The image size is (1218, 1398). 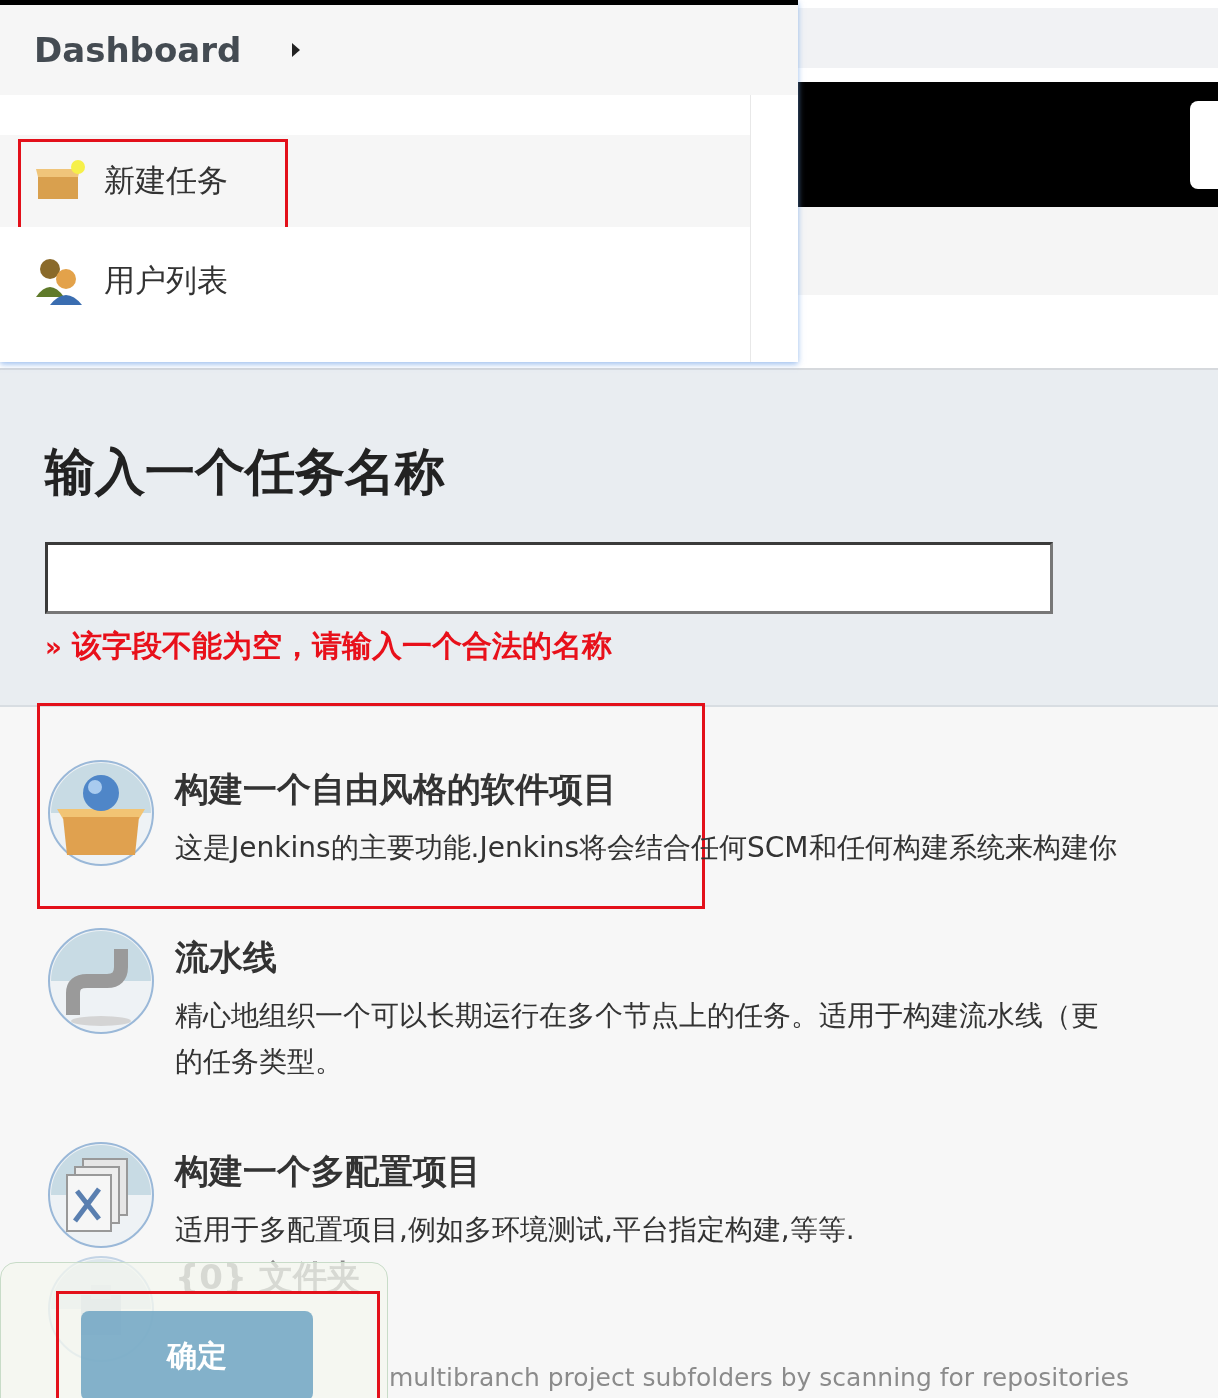 What do you see at coordinates (53, 647) in the screenshot?
I see `error-marker: »` at bounding box center [53, 647].